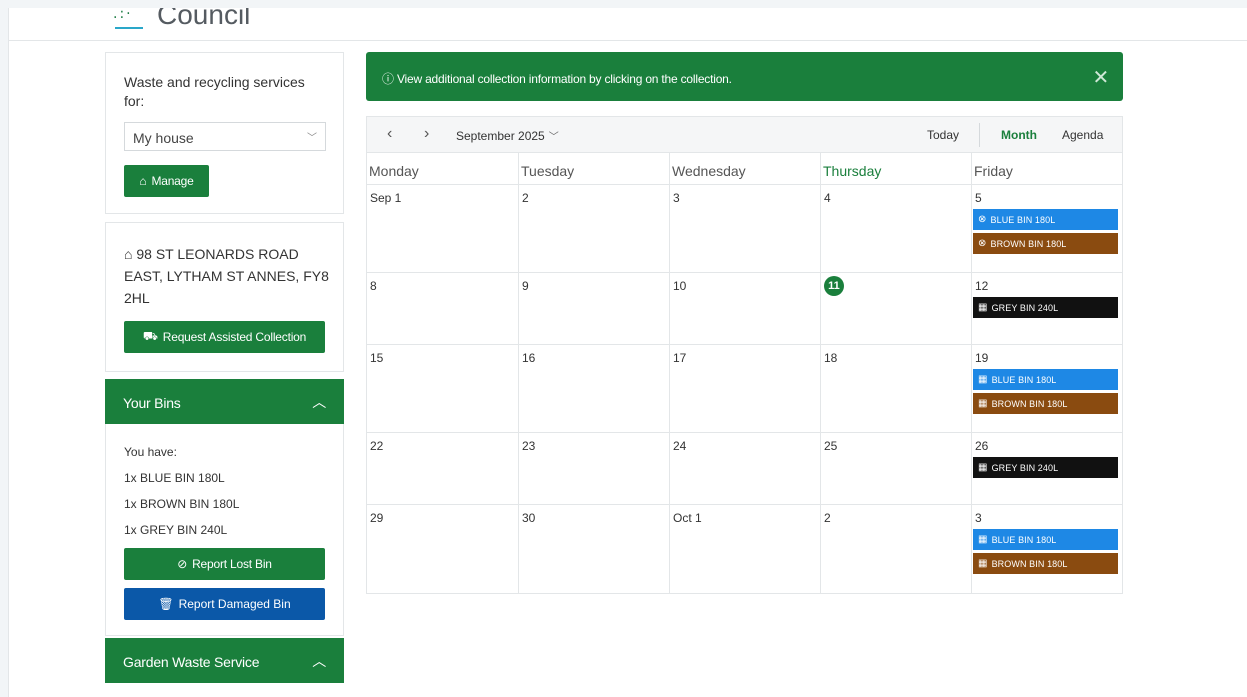 This screenshot has width=1247, height=697. What do you see at coordinates (745, 309) in the screenshot?
I see `day-cell: 10` at bounding box center [745, 309].